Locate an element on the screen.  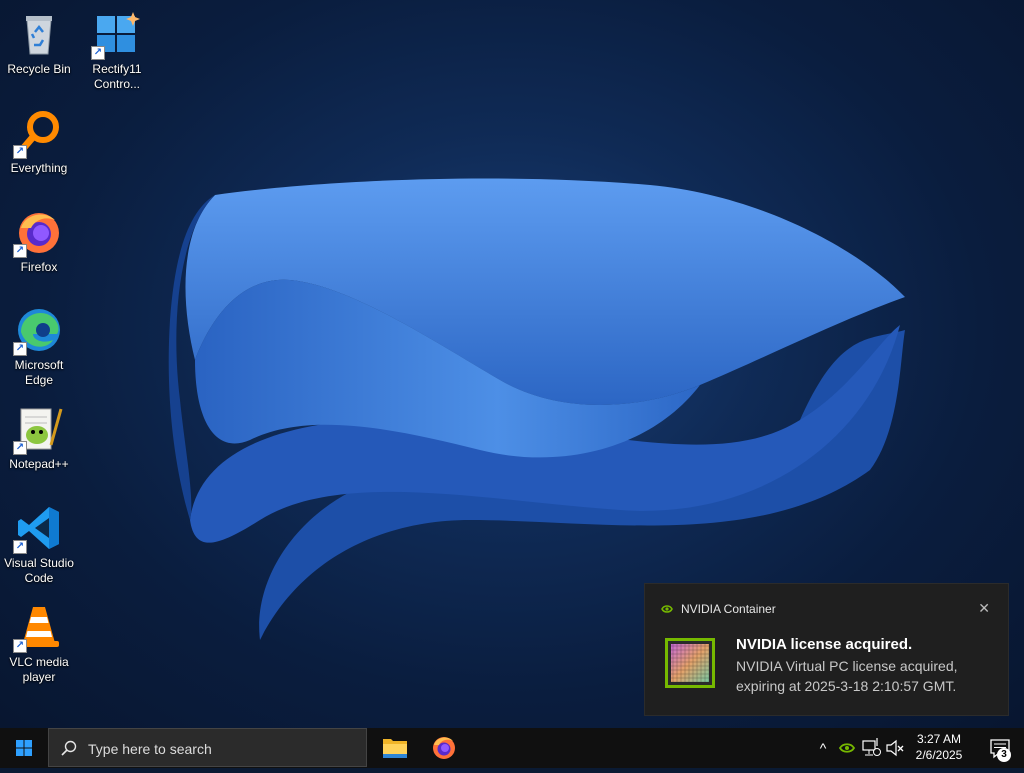
firefox-icon is located at coordinates (444, 748).